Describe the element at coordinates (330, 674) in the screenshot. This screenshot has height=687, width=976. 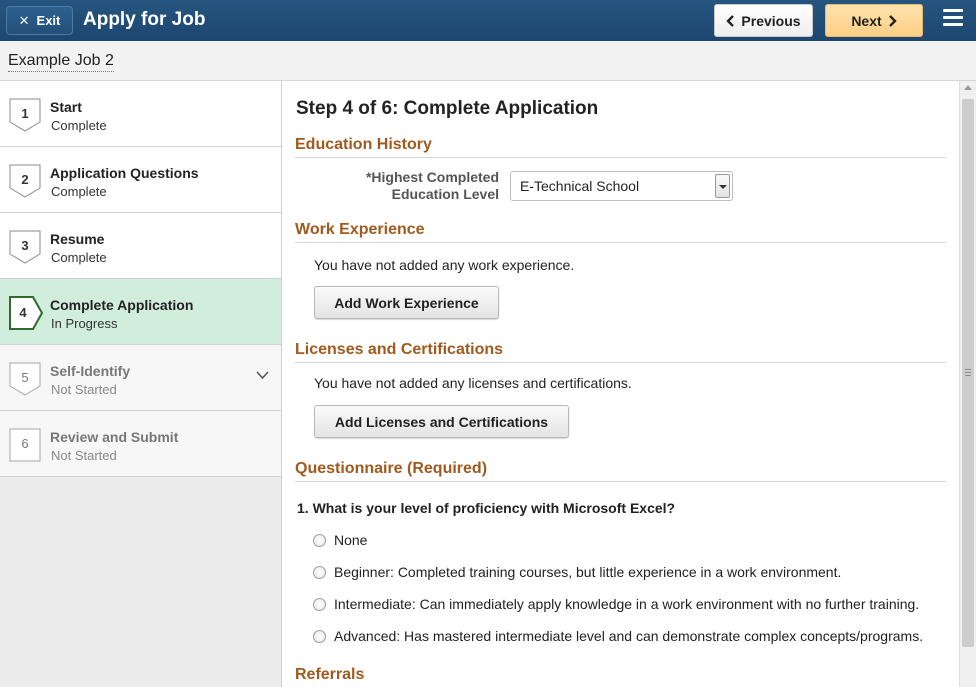
I see `referrals-heading: Referrals` at that location.